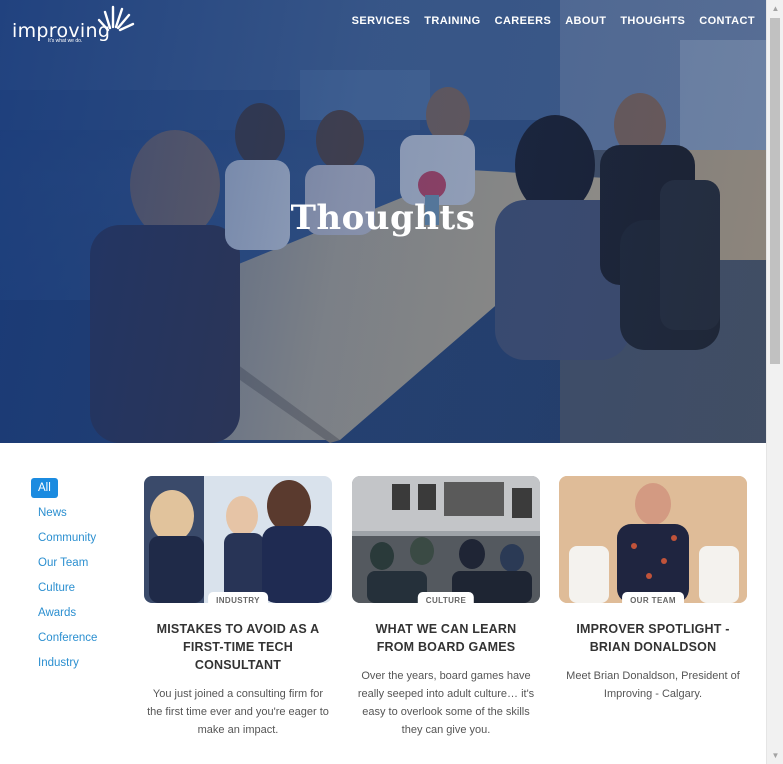 This screenshot has height=764, width=783. I want to click on nav-services: SERVICES, so click(381, 21).